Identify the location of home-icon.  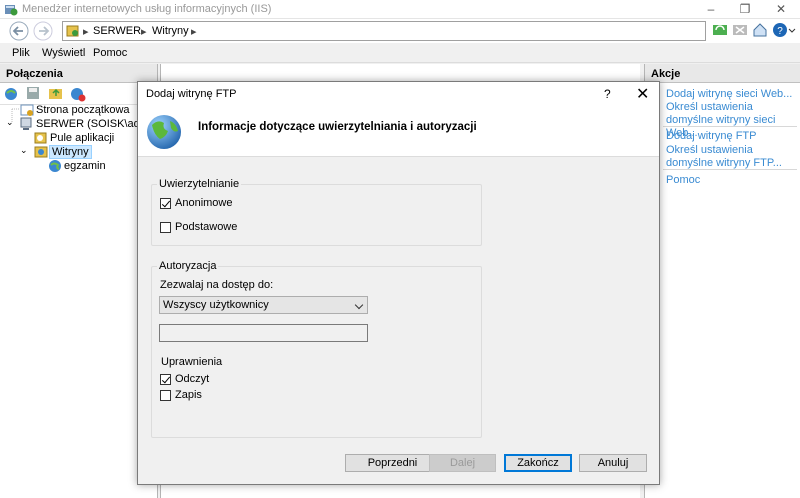
(760, 30).